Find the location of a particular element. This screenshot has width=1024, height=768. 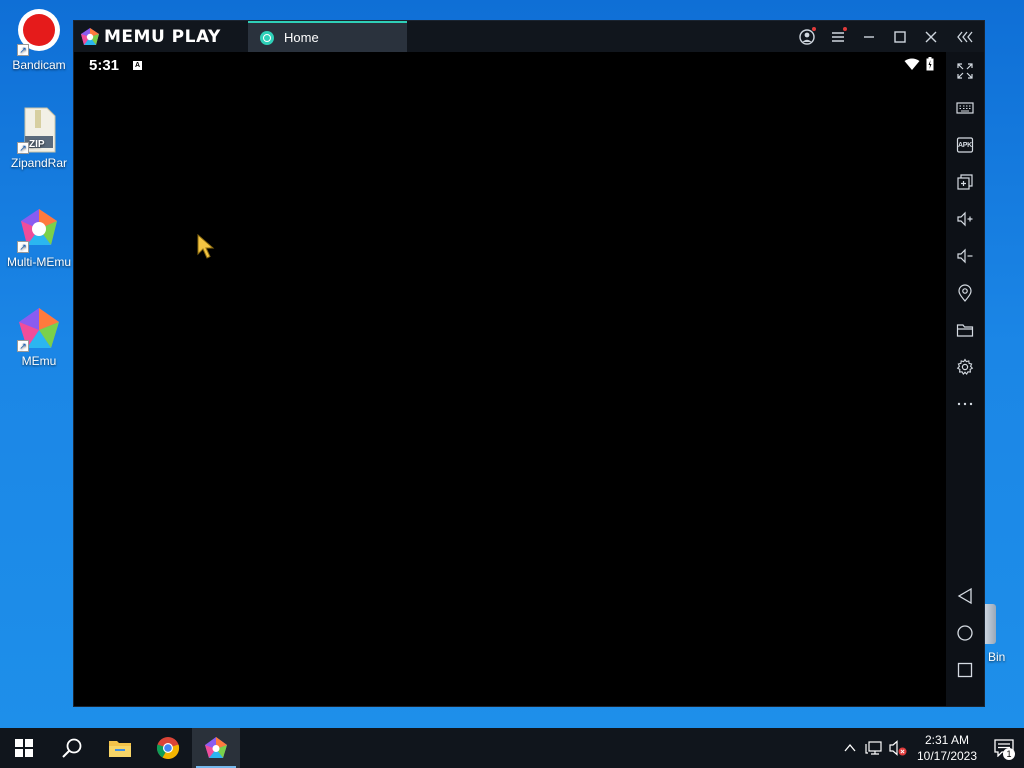

android-back-button is located at coordinates (965, 596).